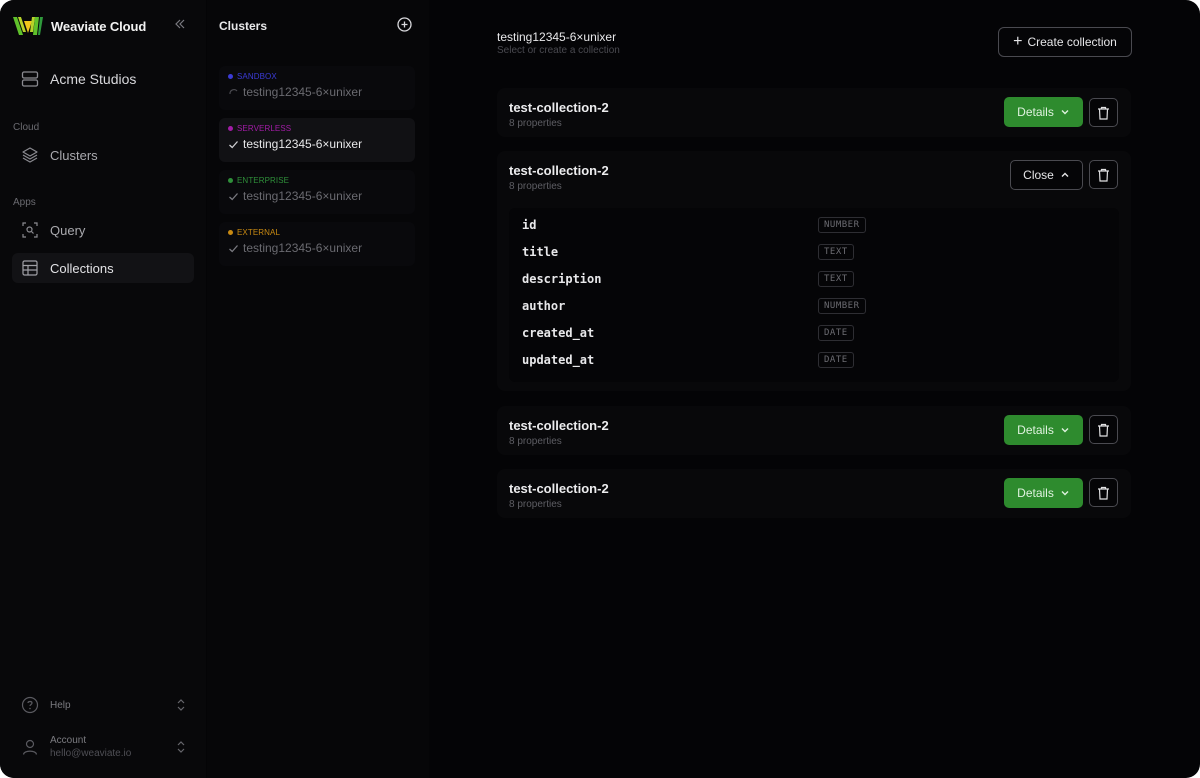 This screenshot has height=778, width=1200. What do you see at coordinates (557, 37) in the screenshot?
I see `page-title: testing12345-6×unixer` at bounding box center [557, 37].